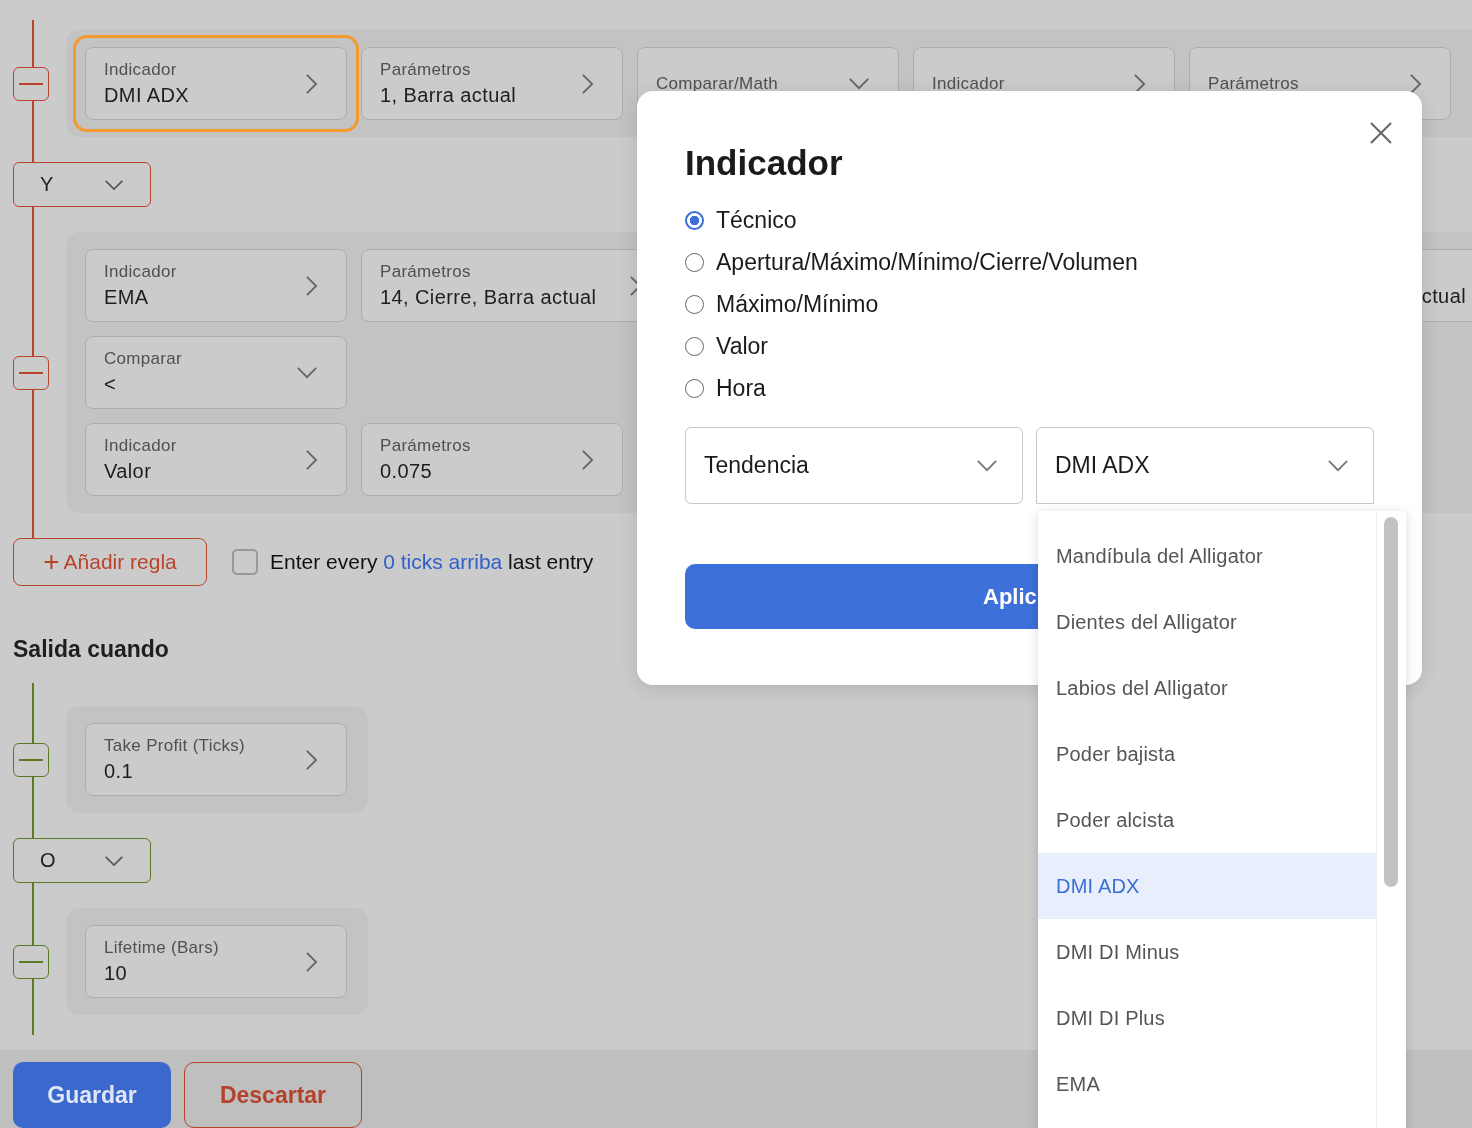  Describe the element at coordinates (1205, 465) in the screenshot. I see `select-field: DMI ADX` at that location.